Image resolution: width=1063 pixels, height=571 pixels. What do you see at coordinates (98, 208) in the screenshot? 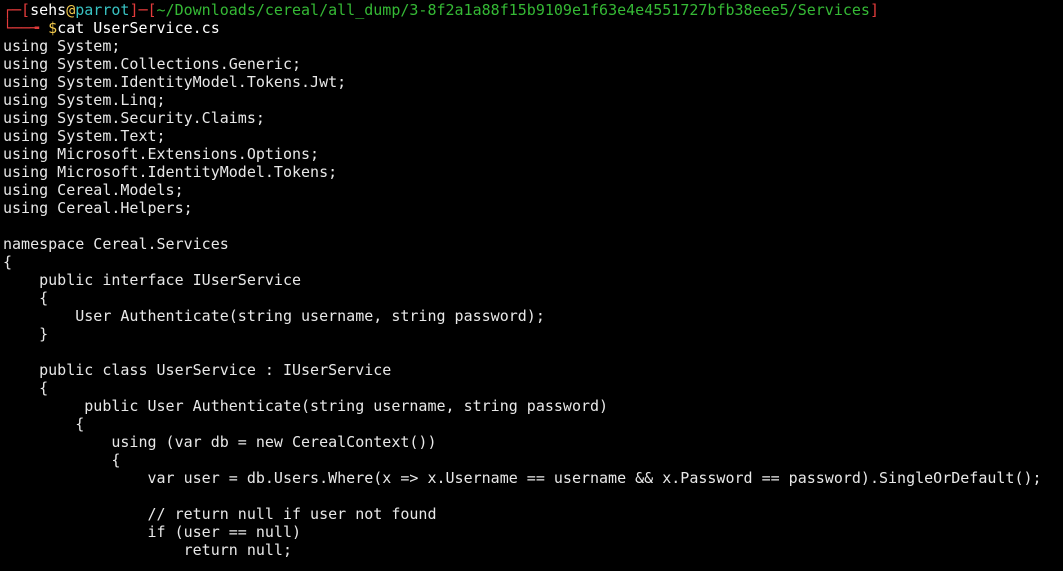
I see `output-line: using Cereal.Helpers;` at bounding box center [98, 208].